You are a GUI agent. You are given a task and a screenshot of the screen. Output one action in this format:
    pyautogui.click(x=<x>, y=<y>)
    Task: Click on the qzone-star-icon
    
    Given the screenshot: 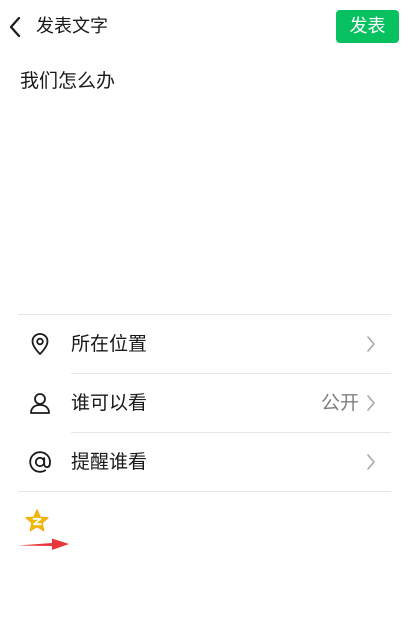 What is the action you would take?
    pyautogui.click(x=37, y=521)
    